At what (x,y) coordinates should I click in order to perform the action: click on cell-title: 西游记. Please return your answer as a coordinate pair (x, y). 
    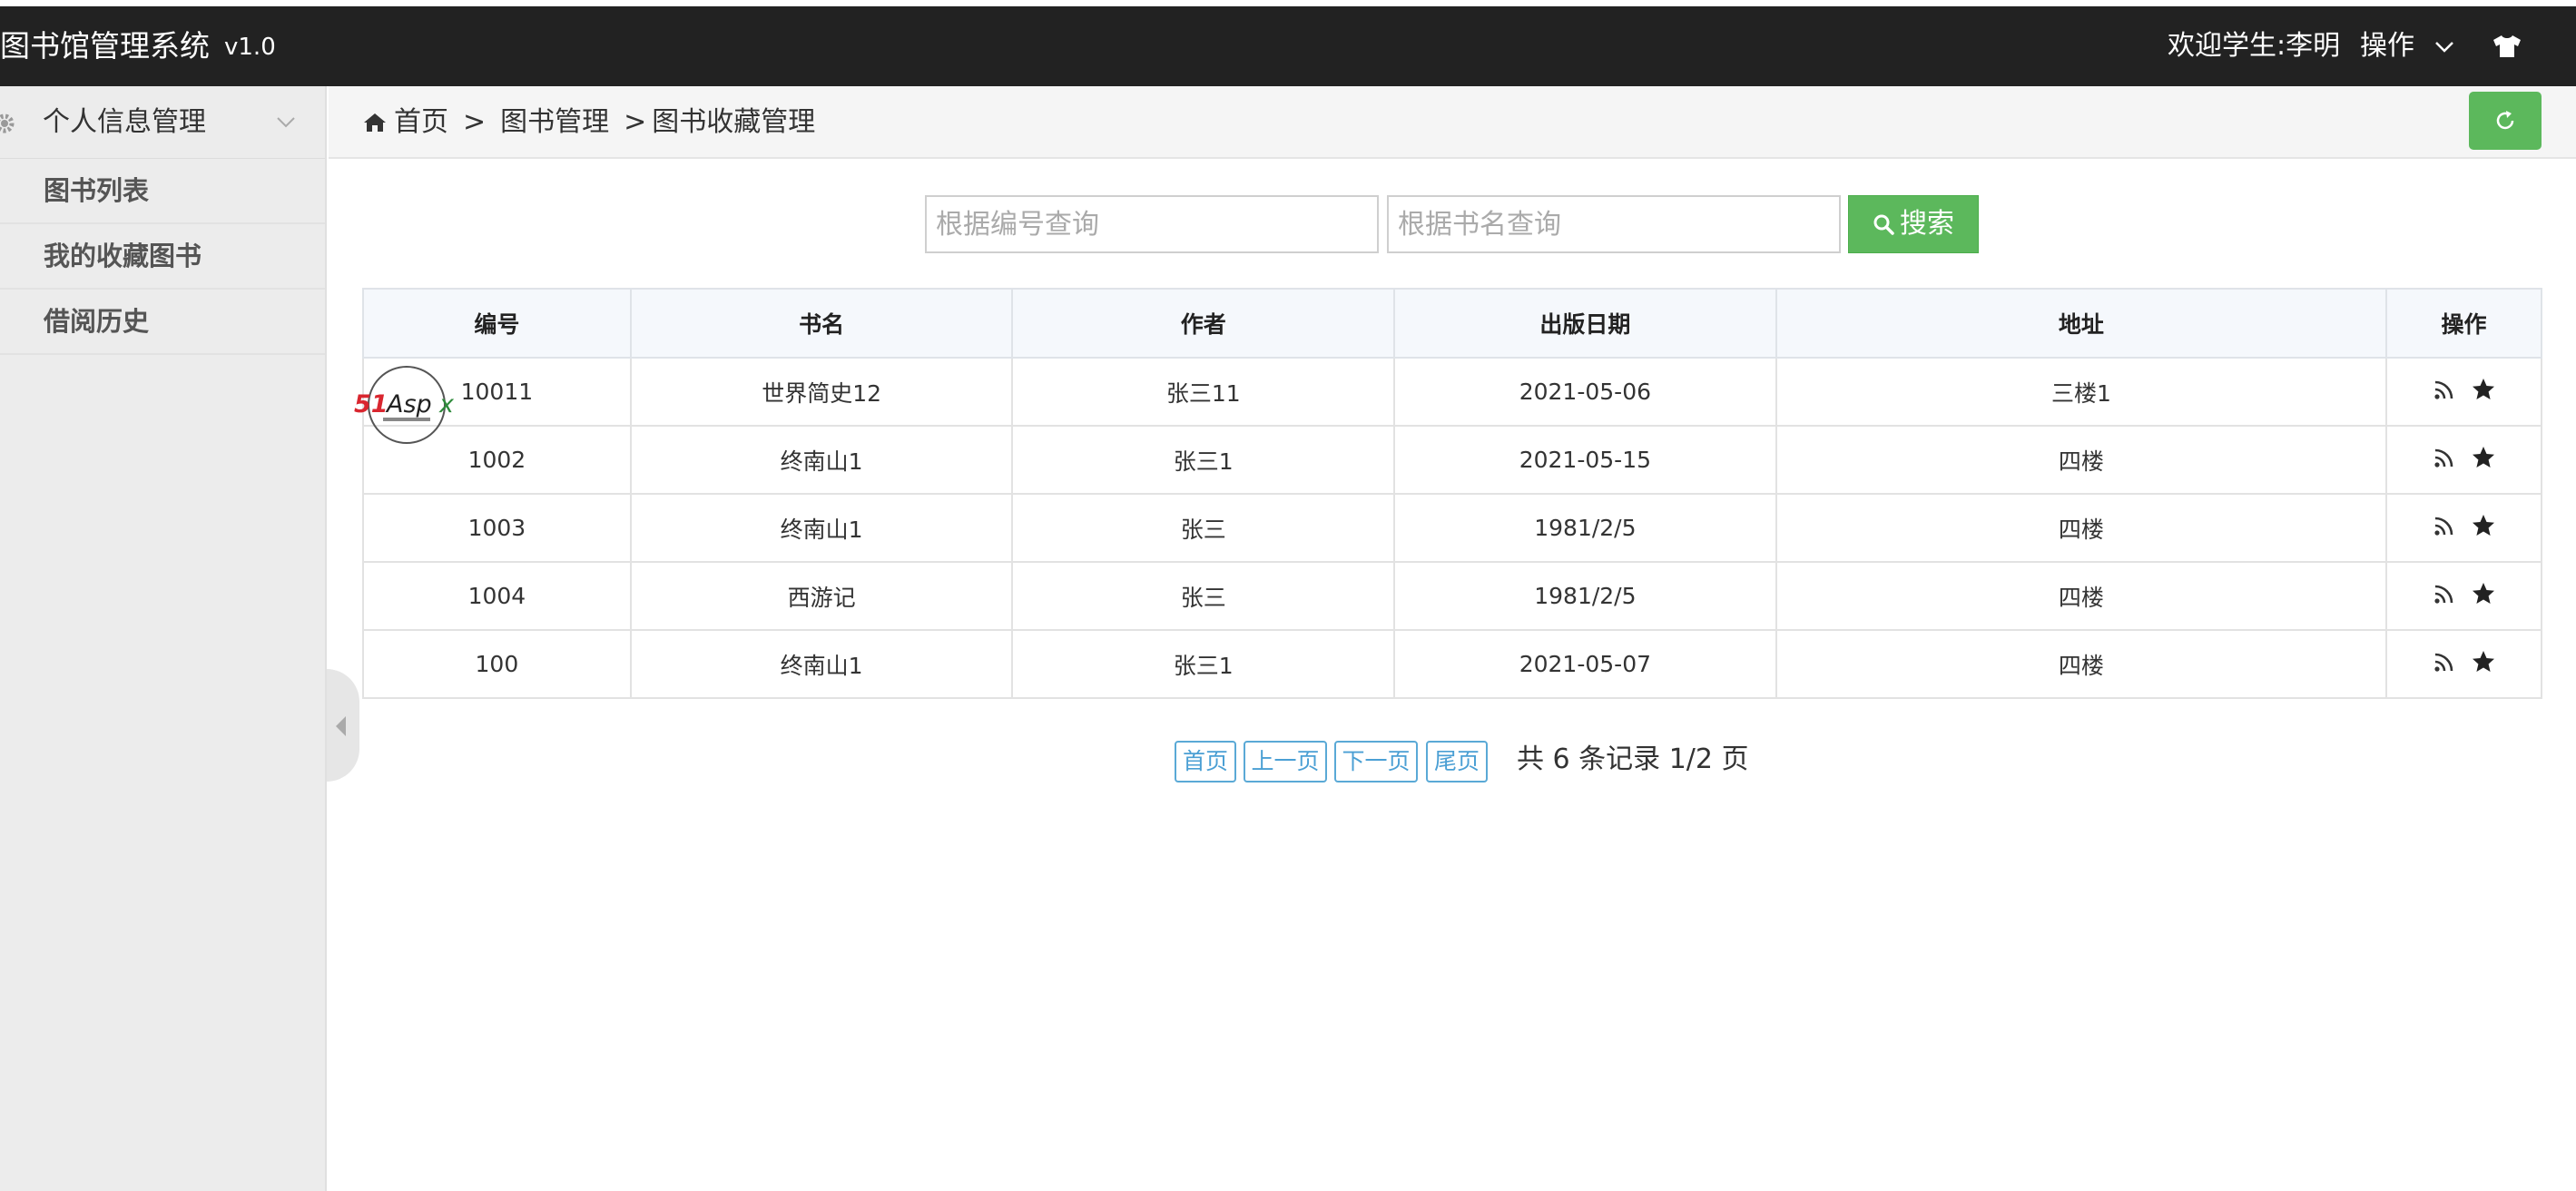
    Looking at the image, I should click on (821, 596).